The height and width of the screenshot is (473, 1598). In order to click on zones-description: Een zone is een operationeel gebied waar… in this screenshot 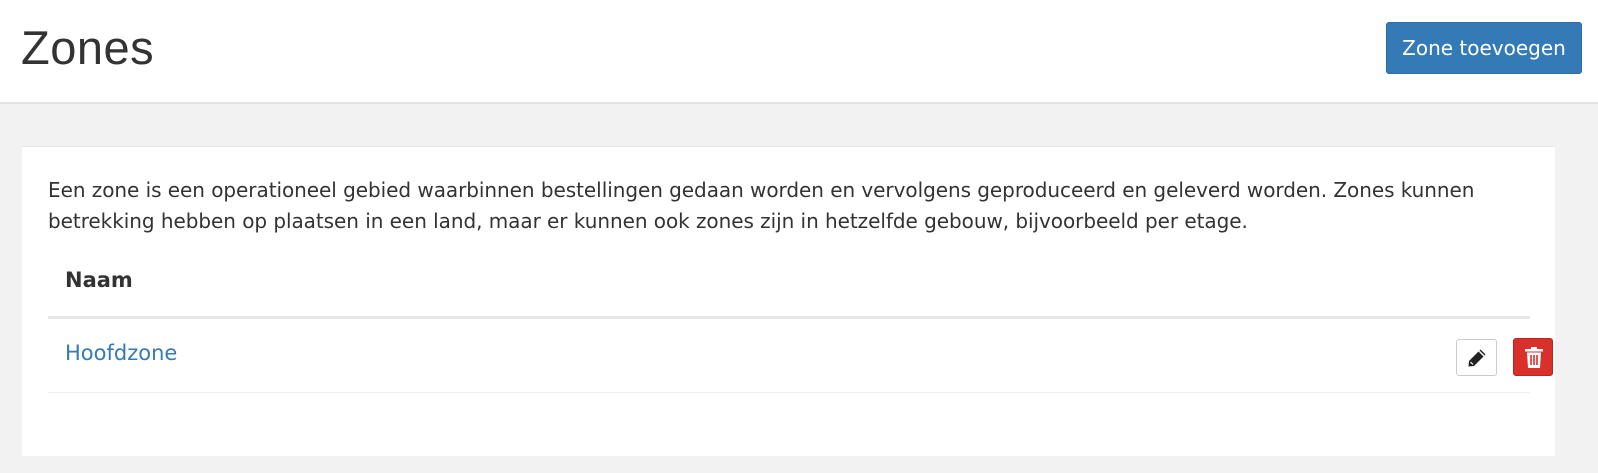, I will do `click(761, 205)`.